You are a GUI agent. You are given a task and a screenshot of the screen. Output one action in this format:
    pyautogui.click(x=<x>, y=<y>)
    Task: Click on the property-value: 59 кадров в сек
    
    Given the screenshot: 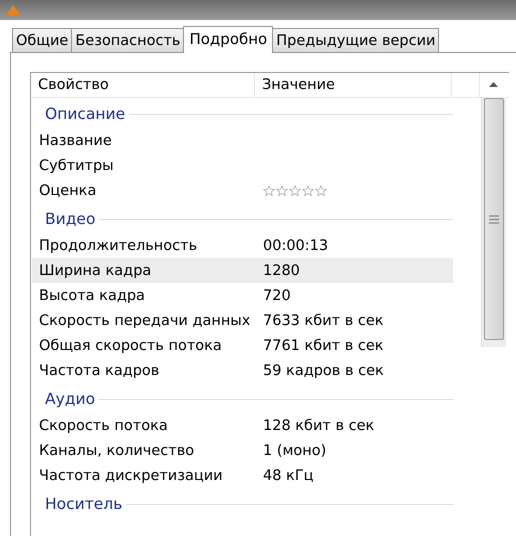 What is the action you would take?
    pyautogui.click(x=323, y=370)
    